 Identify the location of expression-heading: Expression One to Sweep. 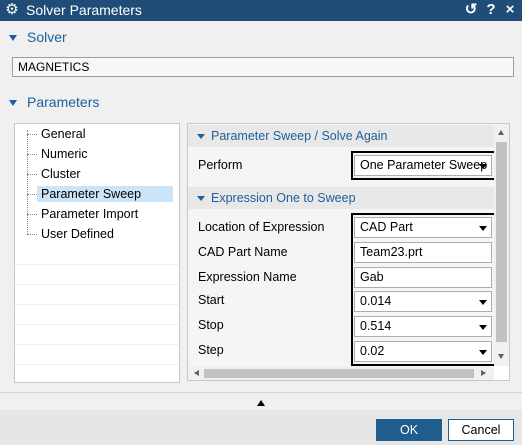
(283, 198).